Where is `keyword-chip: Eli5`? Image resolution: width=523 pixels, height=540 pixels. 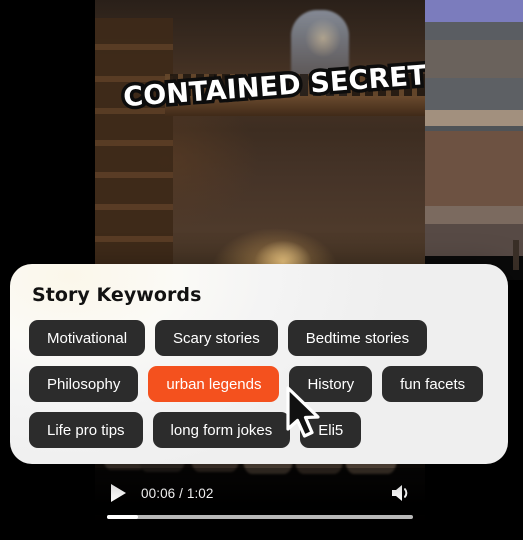
keyword-chip: Eli5 is located at coordinates (331, 430).